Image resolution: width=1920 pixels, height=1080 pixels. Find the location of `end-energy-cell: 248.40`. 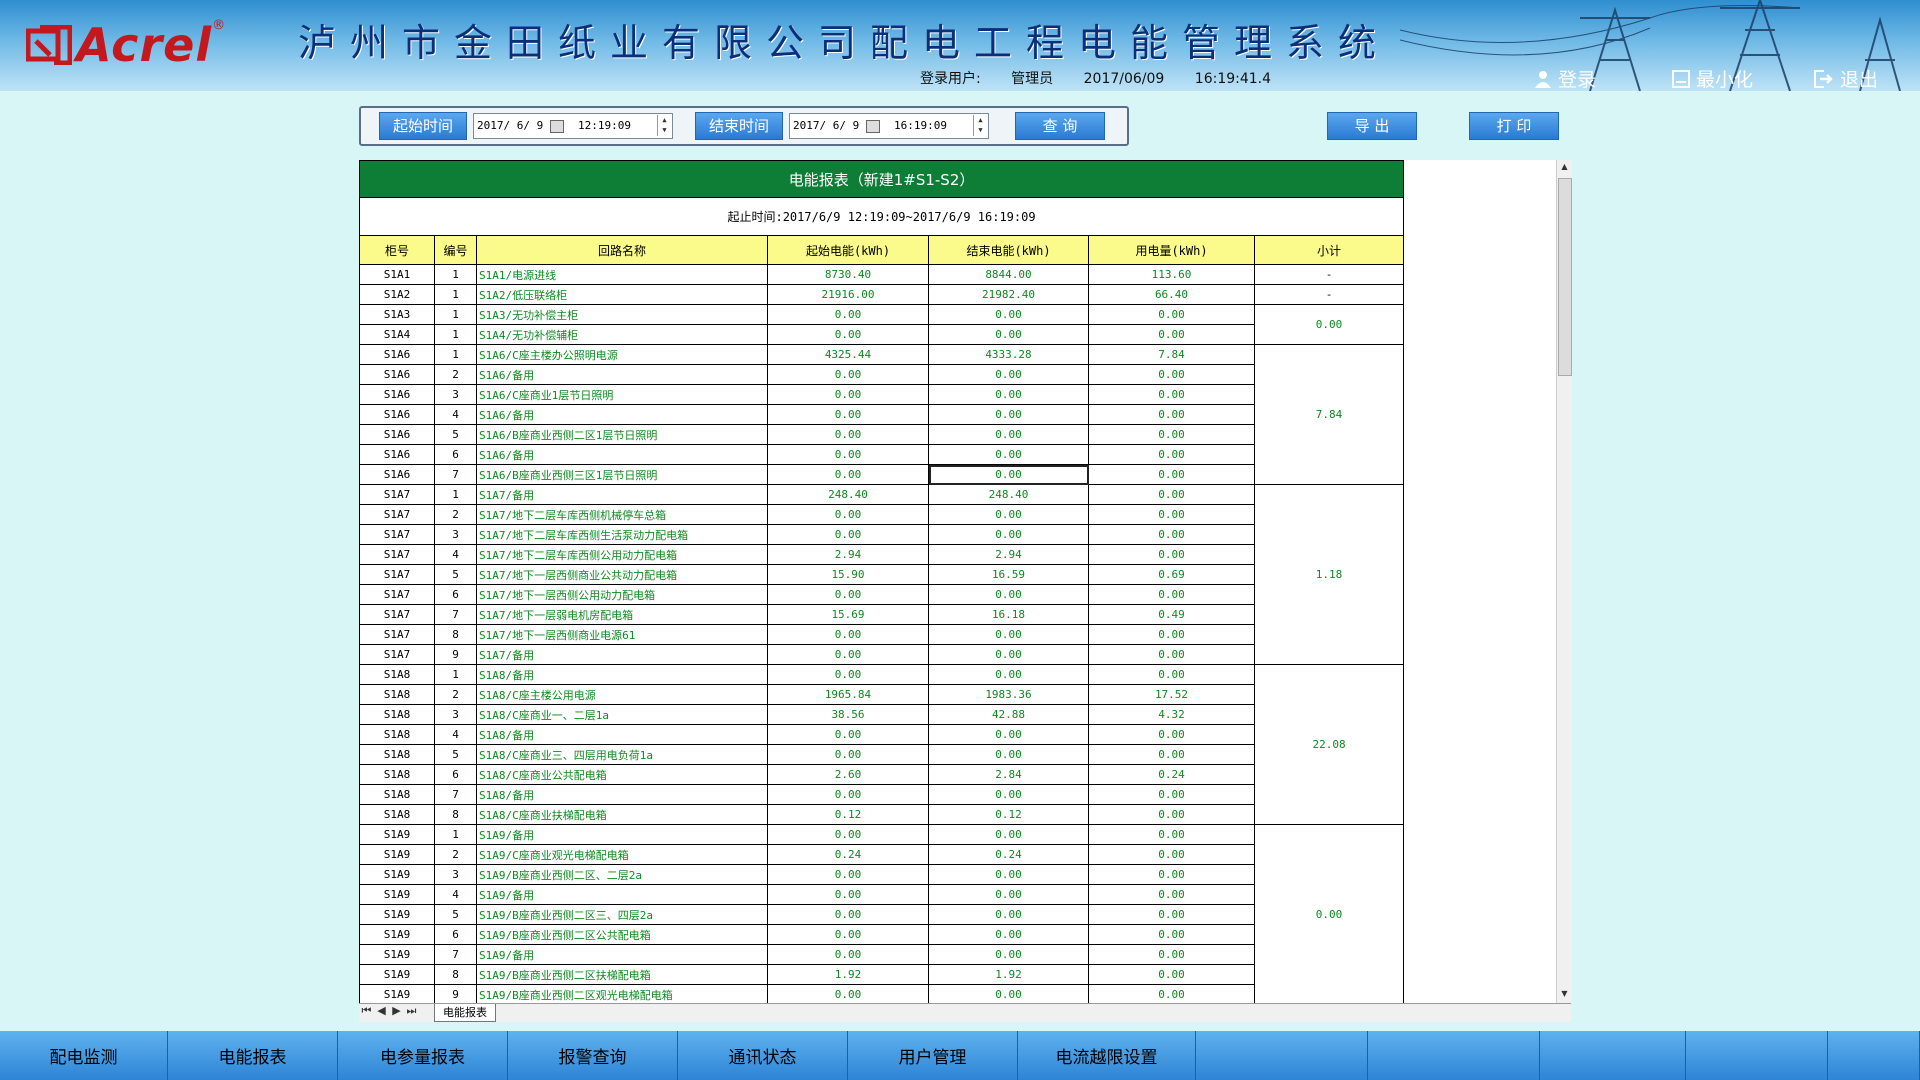

end-energy-cell: 248.40 is located at coordinates (1008, 494).